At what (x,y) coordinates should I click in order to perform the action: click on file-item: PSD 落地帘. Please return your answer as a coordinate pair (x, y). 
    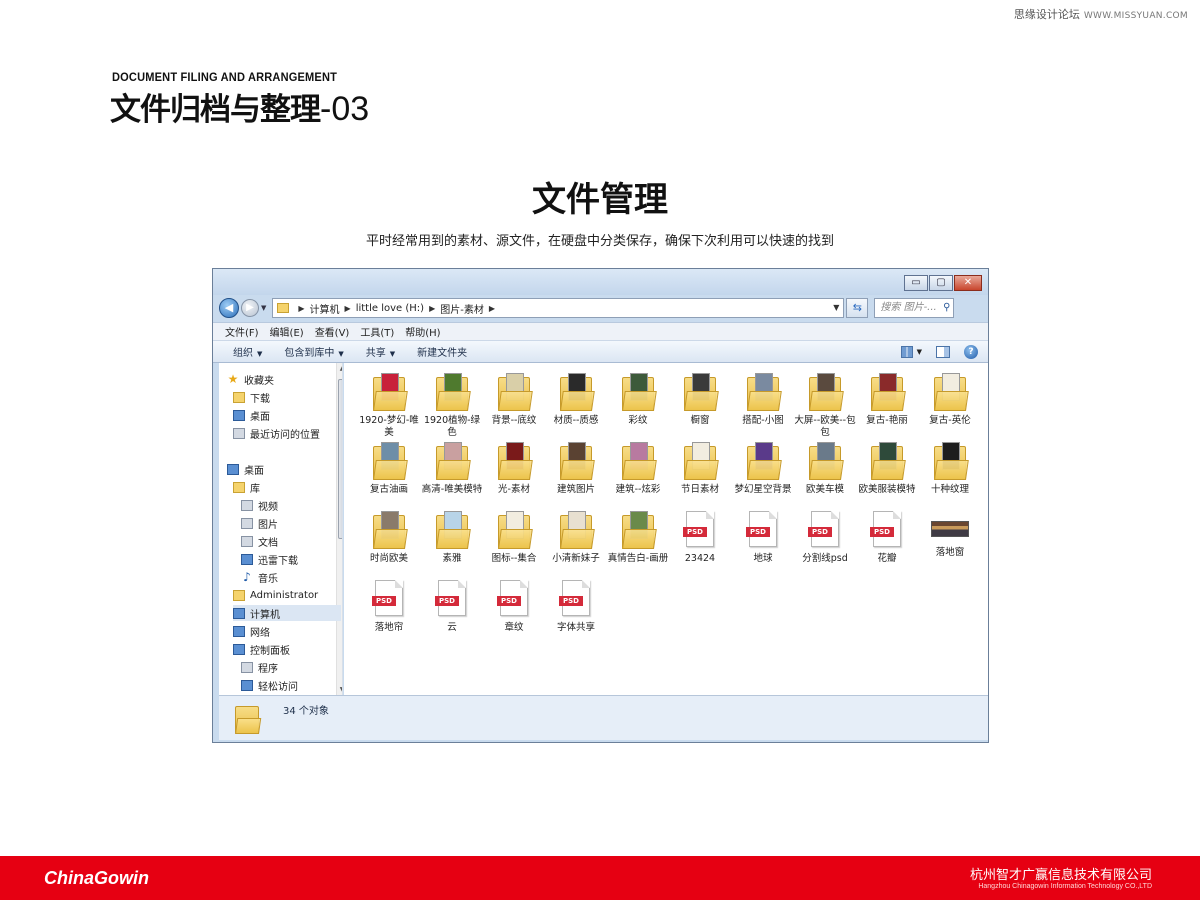
    Looking at the image, I should click on (389, 607).